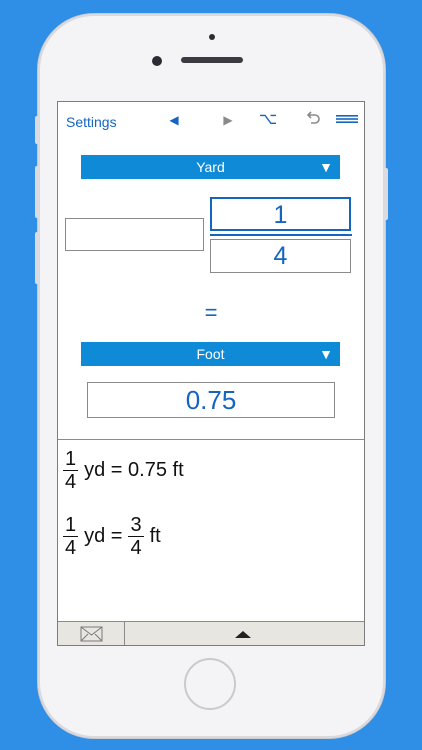 The image size is (422, 750). I want to click on expand-panel-button, so click(245, 633).